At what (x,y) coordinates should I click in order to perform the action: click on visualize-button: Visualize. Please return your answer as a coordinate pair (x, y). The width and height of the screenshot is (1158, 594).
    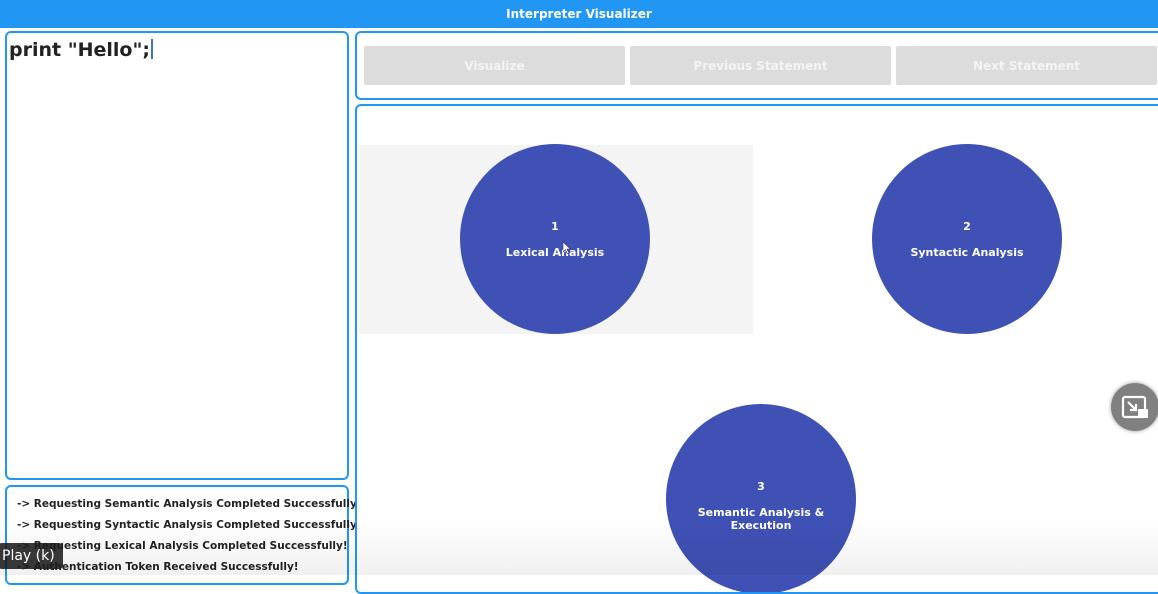
    Looking at the image, I should click on (494, 65).